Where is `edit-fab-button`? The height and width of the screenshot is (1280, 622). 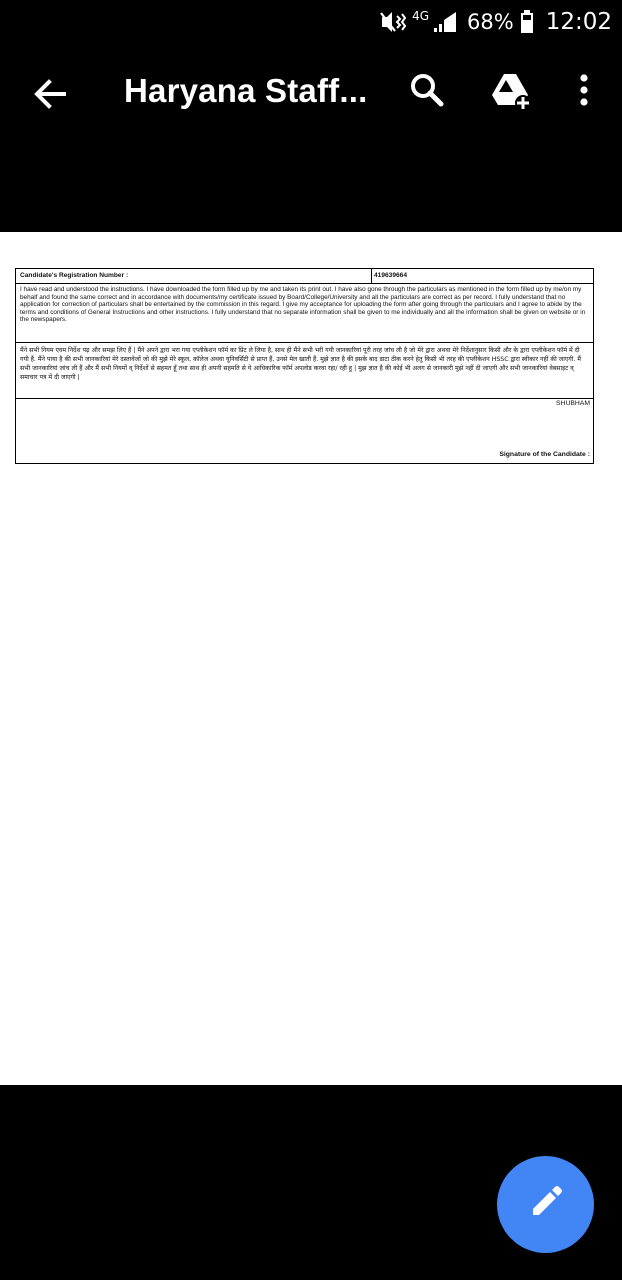 edit-fab-button is located at coordinates (545, 1204).